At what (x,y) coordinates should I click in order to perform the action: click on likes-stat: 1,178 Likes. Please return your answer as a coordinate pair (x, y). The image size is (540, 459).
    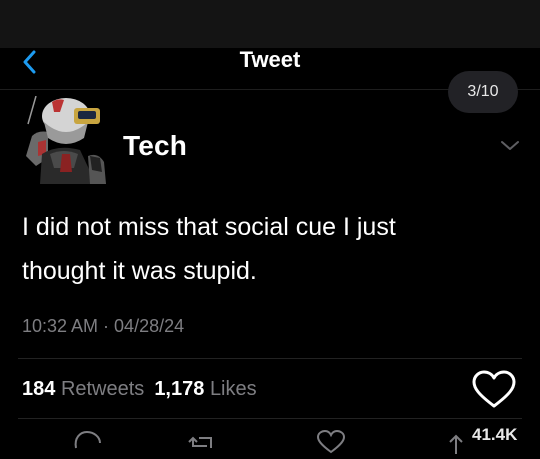
    Looking at the image, I should click on (205, 389).